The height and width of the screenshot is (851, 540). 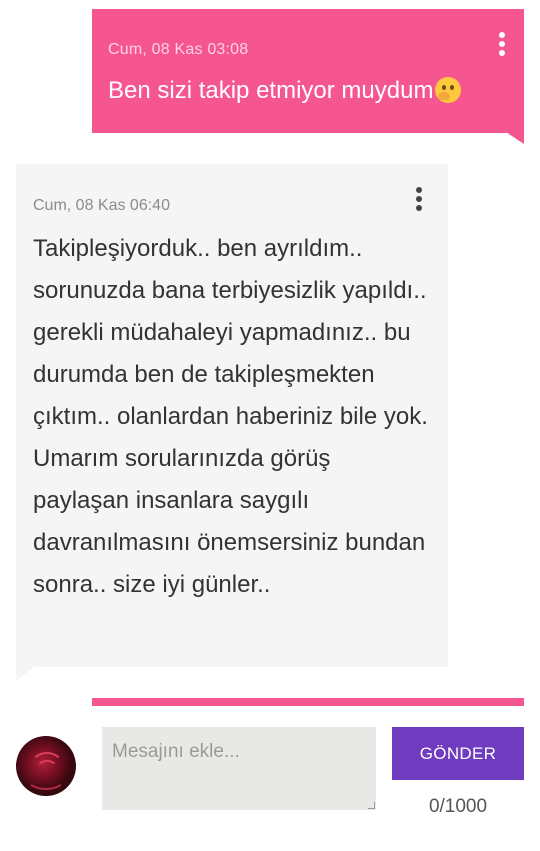 What do you see at coordinates (308, 702) in the screenshot?
I see `composer-divider` at bounding box center [308, 702].